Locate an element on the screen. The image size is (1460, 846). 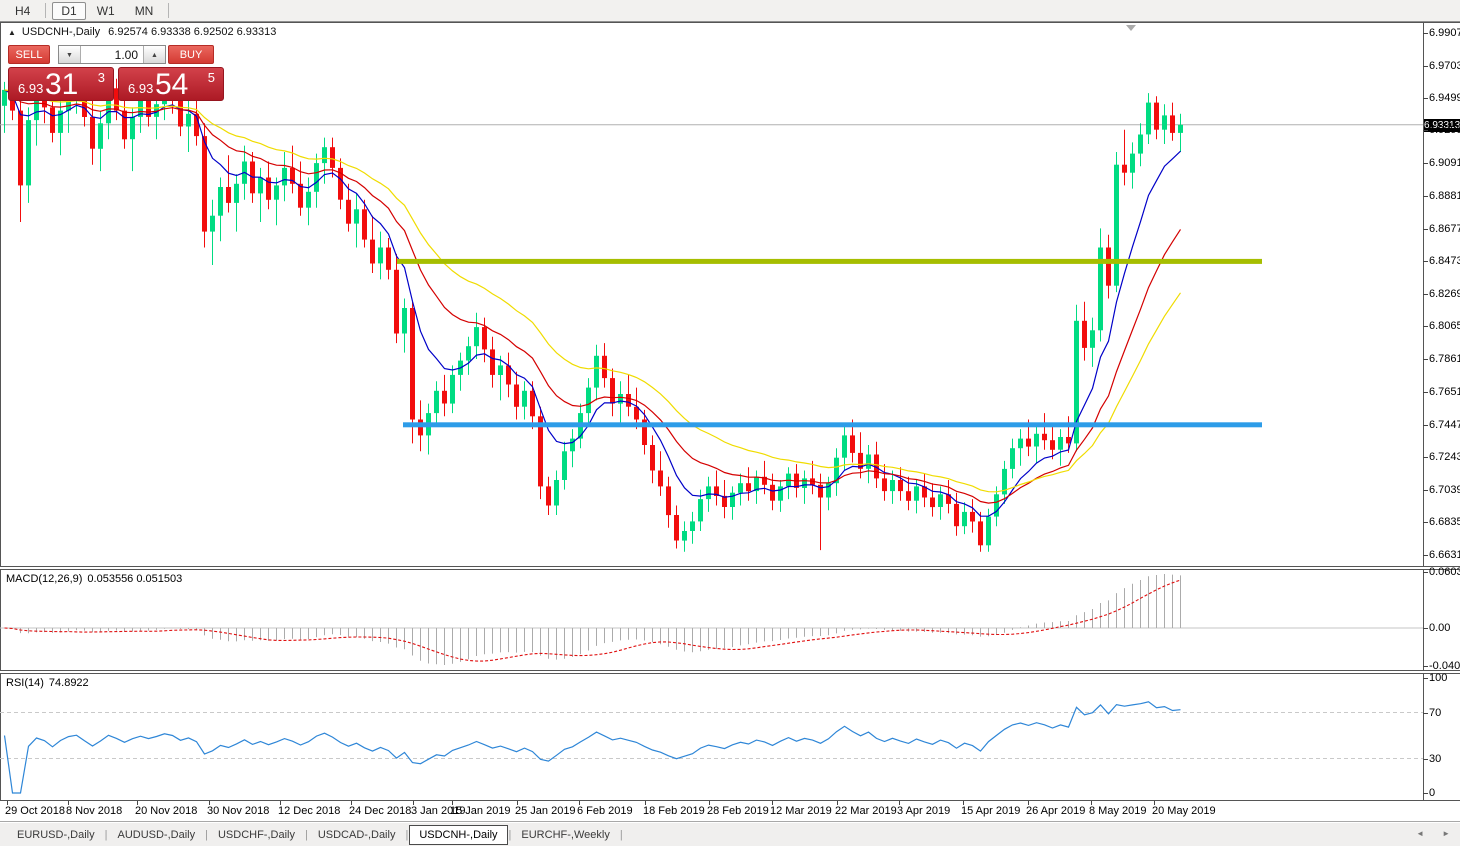
rsi-axis-label: 0 is located at coordinates (1432, 793).